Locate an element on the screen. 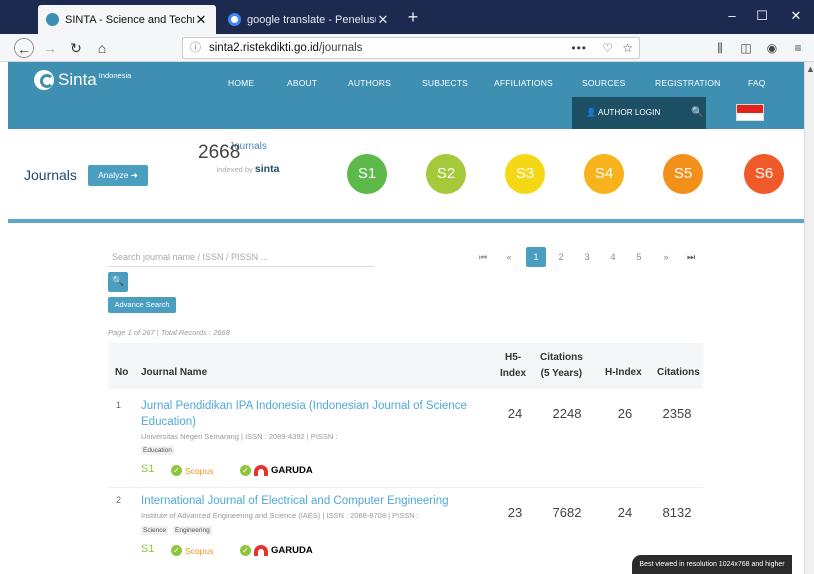 Image resolution: width=814 pixels, height=574 pixels. last-page-icon: ⏭ is located at coordinates (691, 257).